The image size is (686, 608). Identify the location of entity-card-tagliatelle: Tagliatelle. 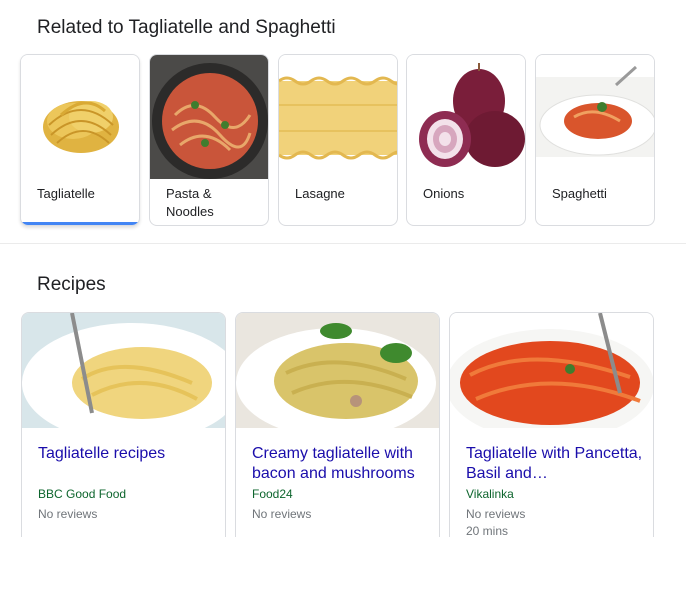
(80, 140).